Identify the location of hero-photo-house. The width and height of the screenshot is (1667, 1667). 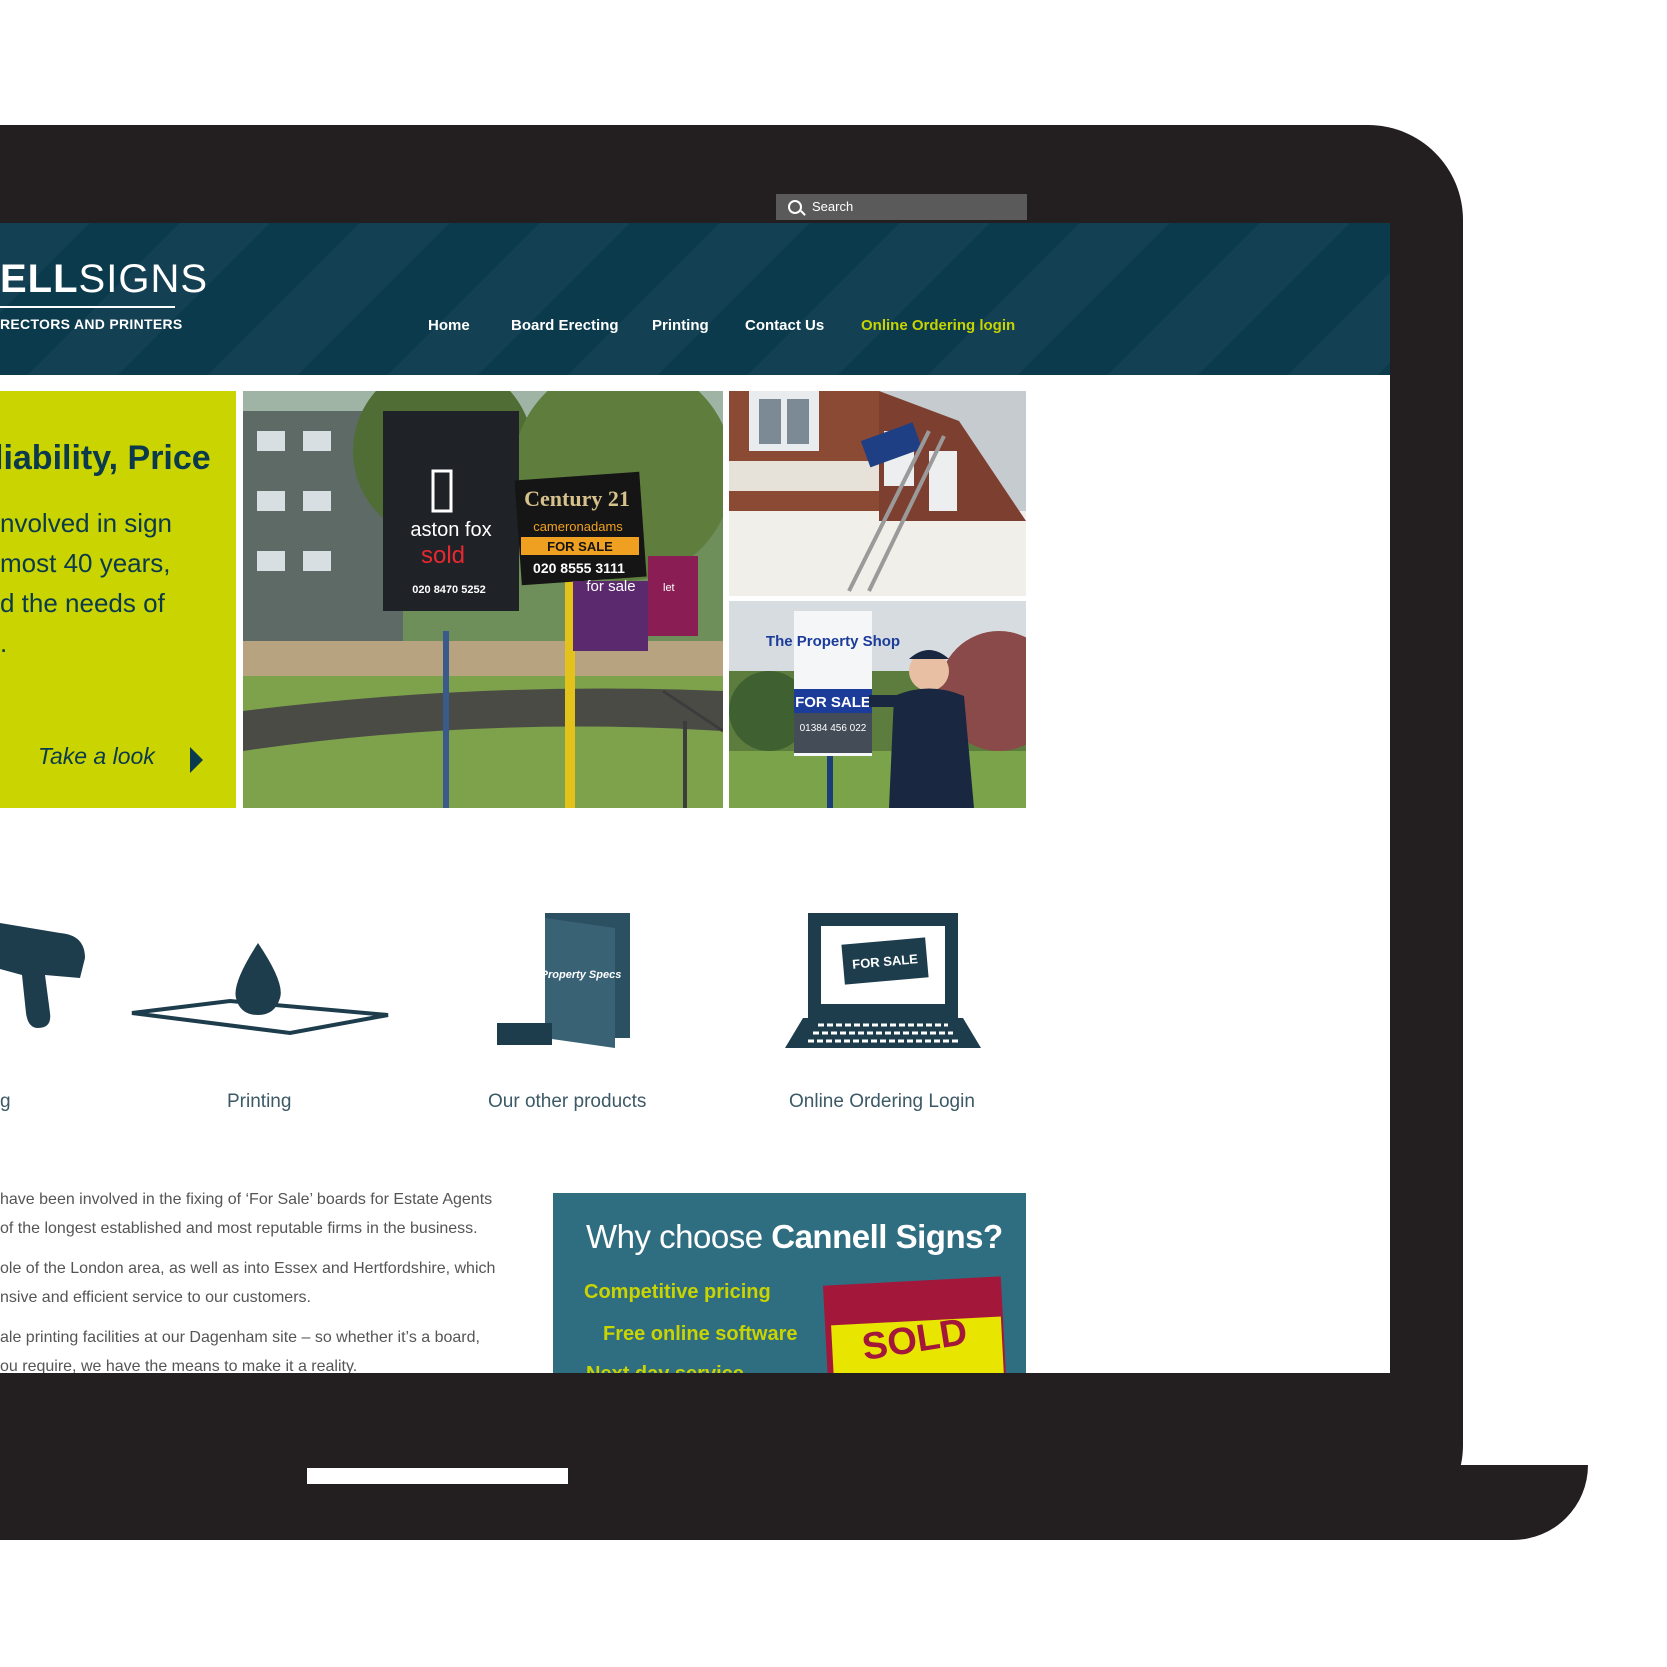
(877, 493).